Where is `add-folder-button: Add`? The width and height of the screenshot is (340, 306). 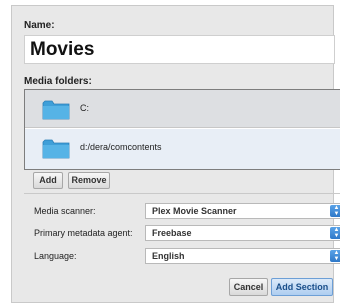 add-folder-button: Add is located at coordinates (48, 180).